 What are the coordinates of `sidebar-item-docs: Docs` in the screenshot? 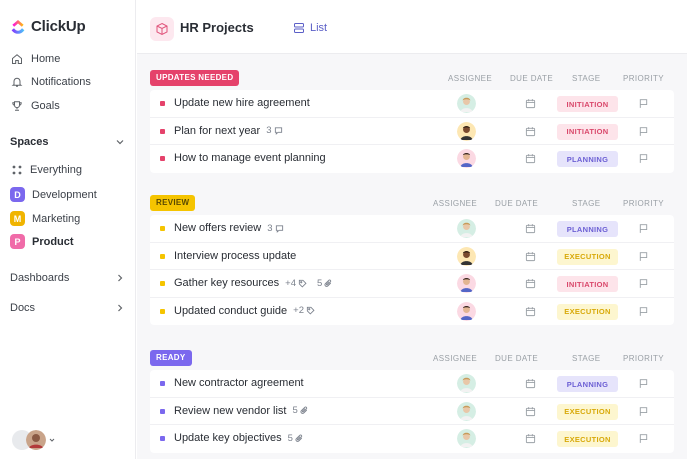 It's located at (67, 308).